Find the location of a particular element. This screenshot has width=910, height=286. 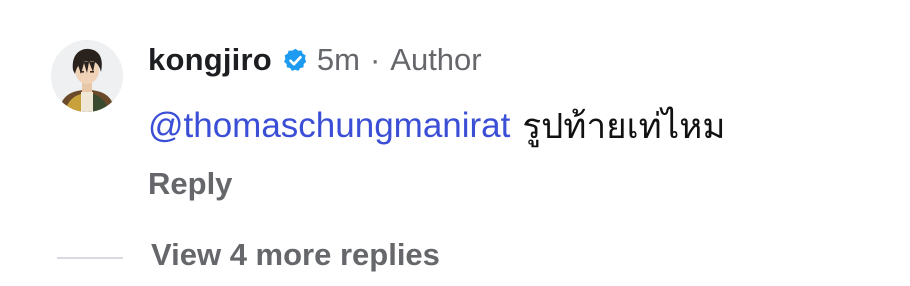

replies-divider is located at coordinates (90, 258).